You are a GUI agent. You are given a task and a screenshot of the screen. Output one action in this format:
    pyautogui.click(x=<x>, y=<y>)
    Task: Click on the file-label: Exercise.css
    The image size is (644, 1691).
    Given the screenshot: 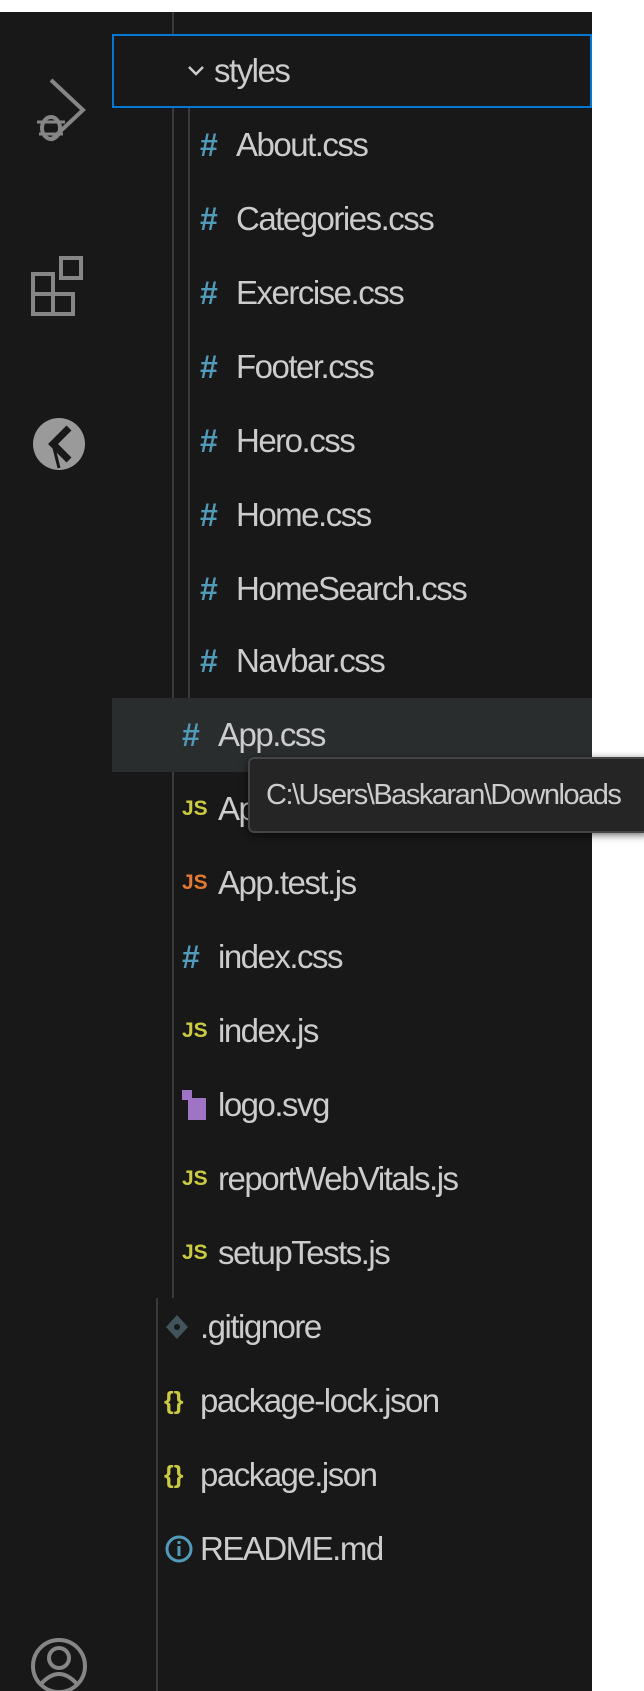 What is the action you would take?
    pyautogui.click(x=320, y=292)
    